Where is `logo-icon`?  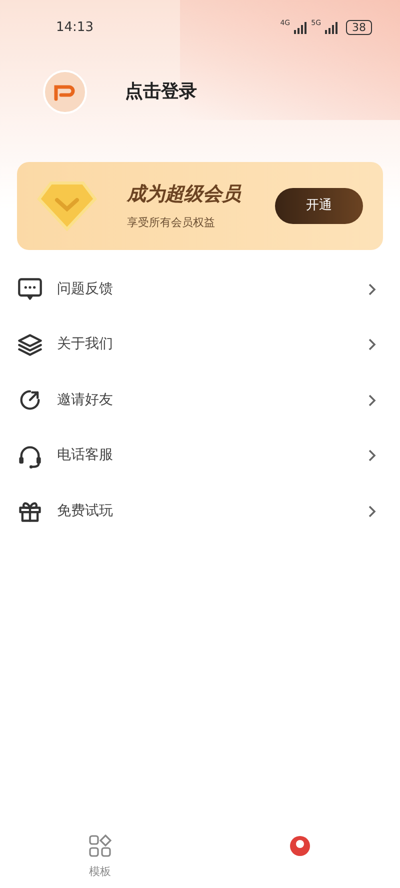
logo-icon is located at coordinates (65, 91).